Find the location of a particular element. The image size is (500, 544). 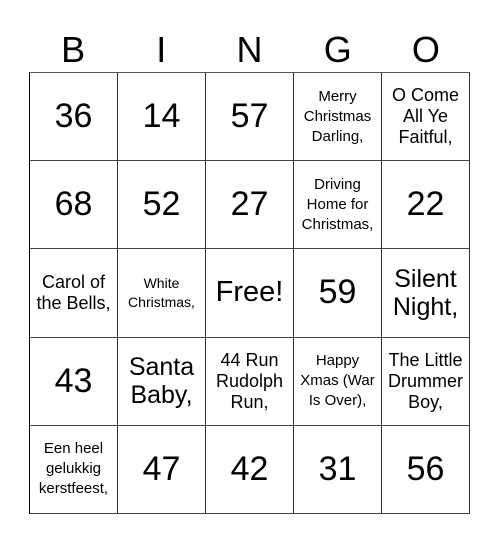

cell-text: 47 is located at coordinates (161, 468).